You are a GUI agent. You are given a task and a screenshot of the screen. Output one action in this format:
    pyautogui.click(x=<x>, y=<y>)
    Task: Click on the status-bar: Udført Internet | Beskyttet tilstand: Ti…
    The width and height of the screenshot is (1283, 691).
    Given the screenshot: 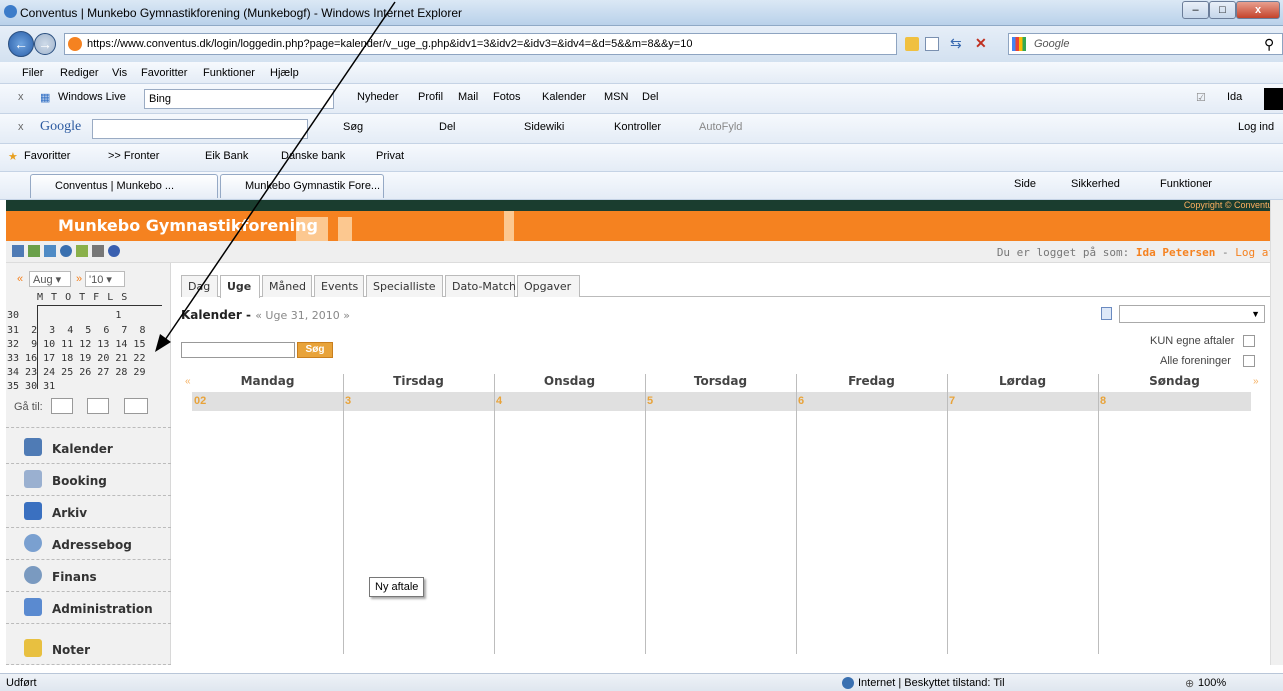 What is the action you would take?
    pyautogui.click(x=641, y=682)
    